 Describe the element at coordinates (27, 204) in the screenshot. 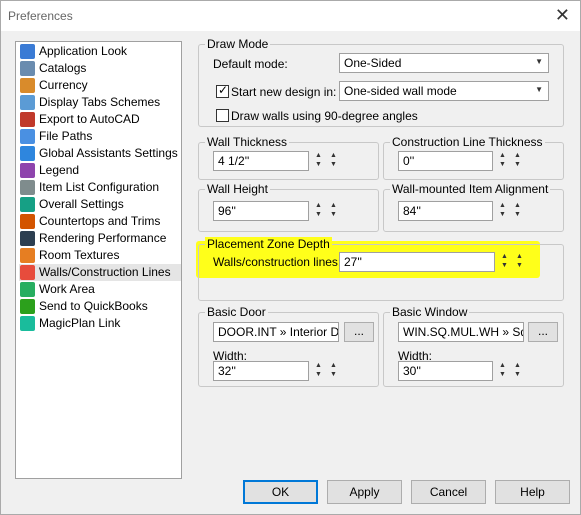

I see `overall-settings-icon` at that location.